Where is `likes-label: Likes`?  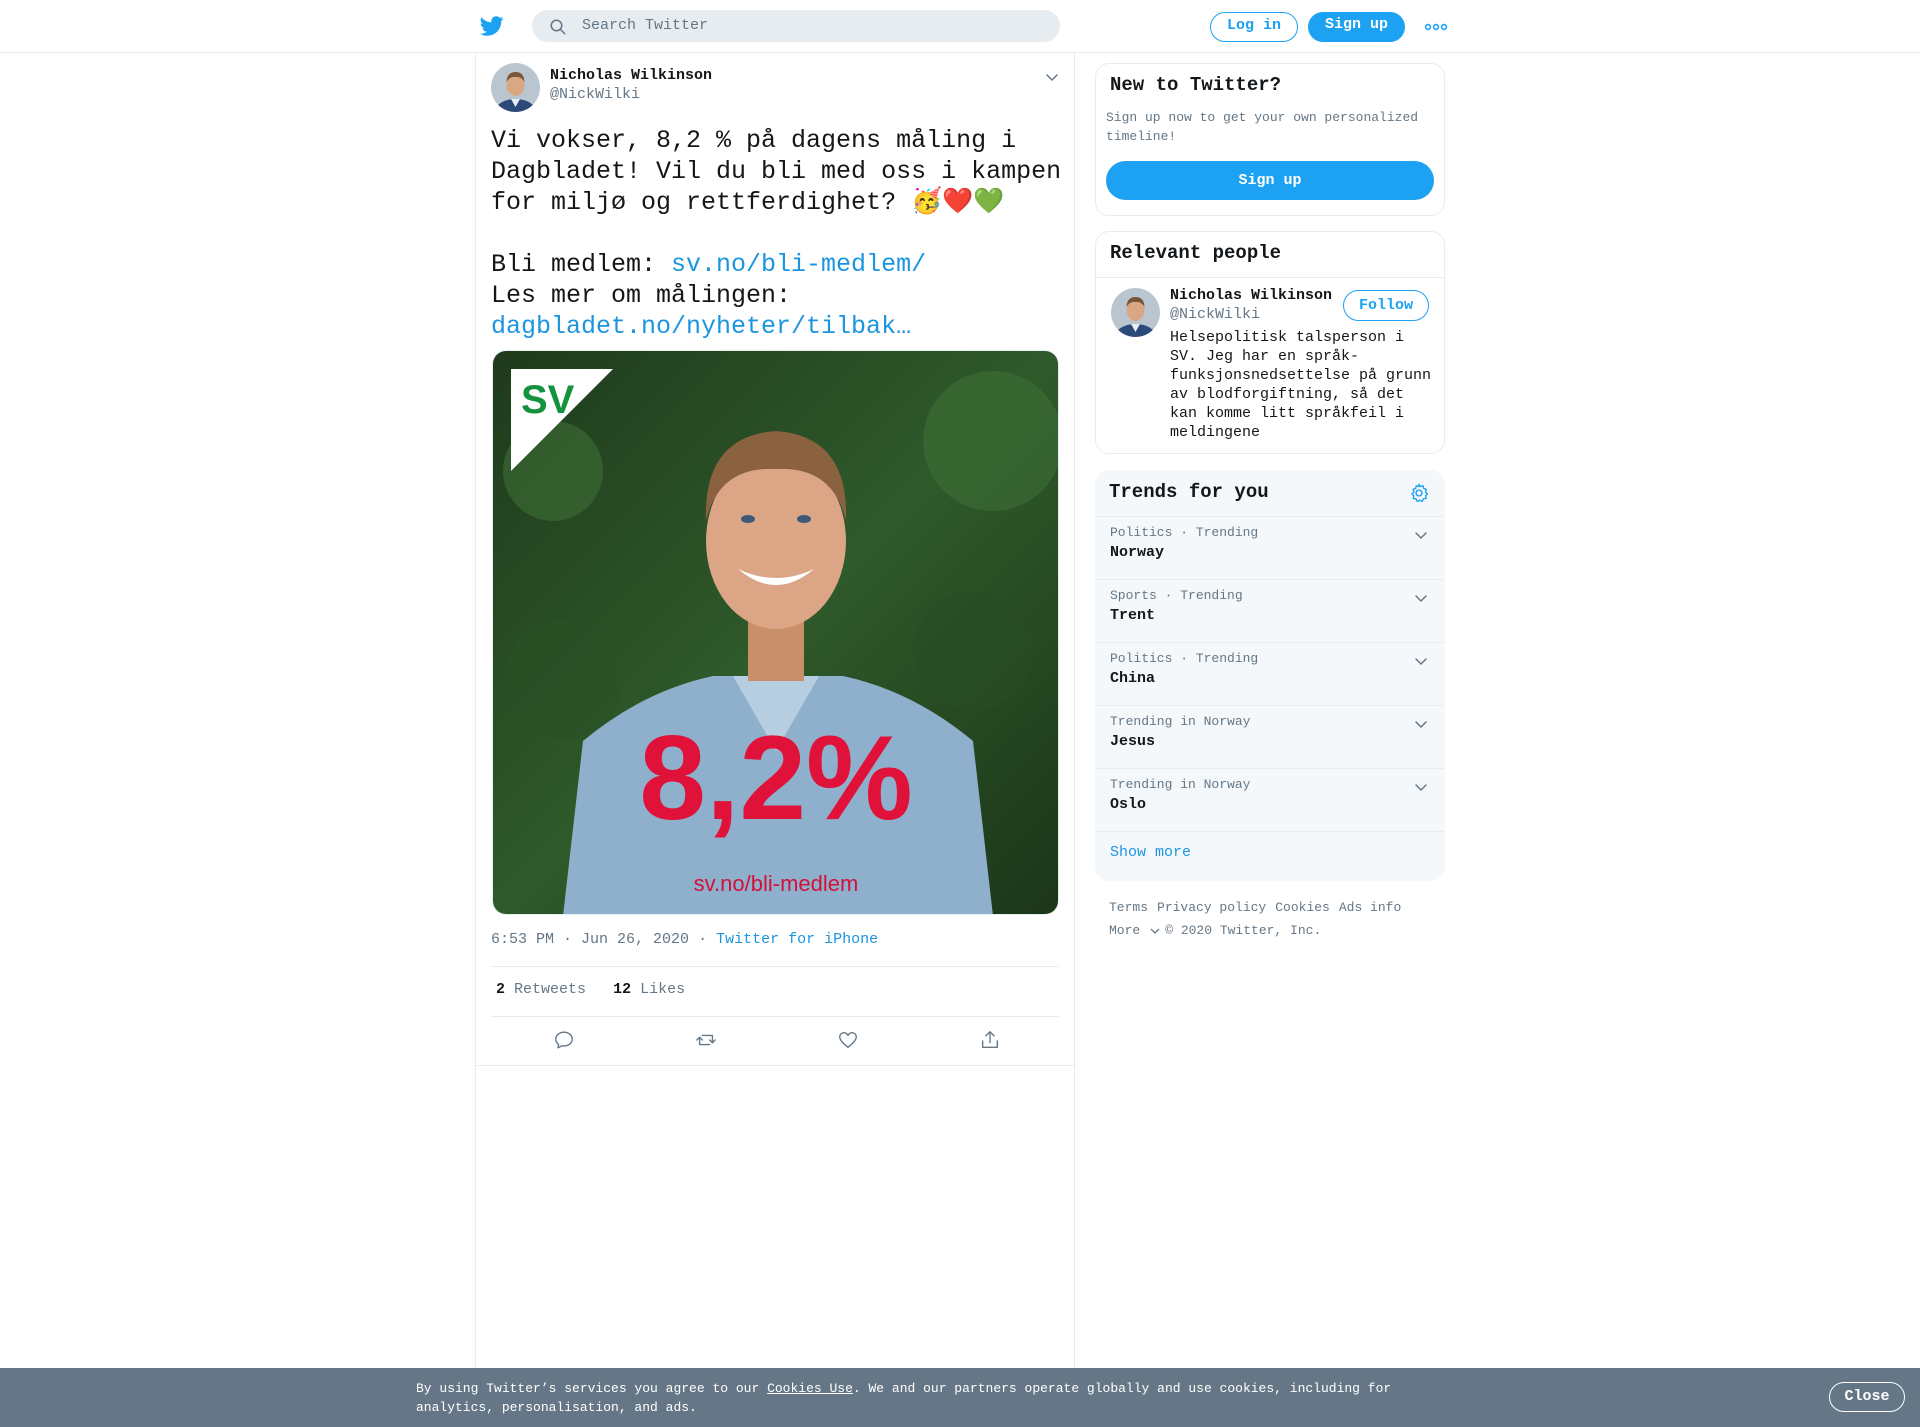 likes-label: Likes is located at coordinates (663, 989).